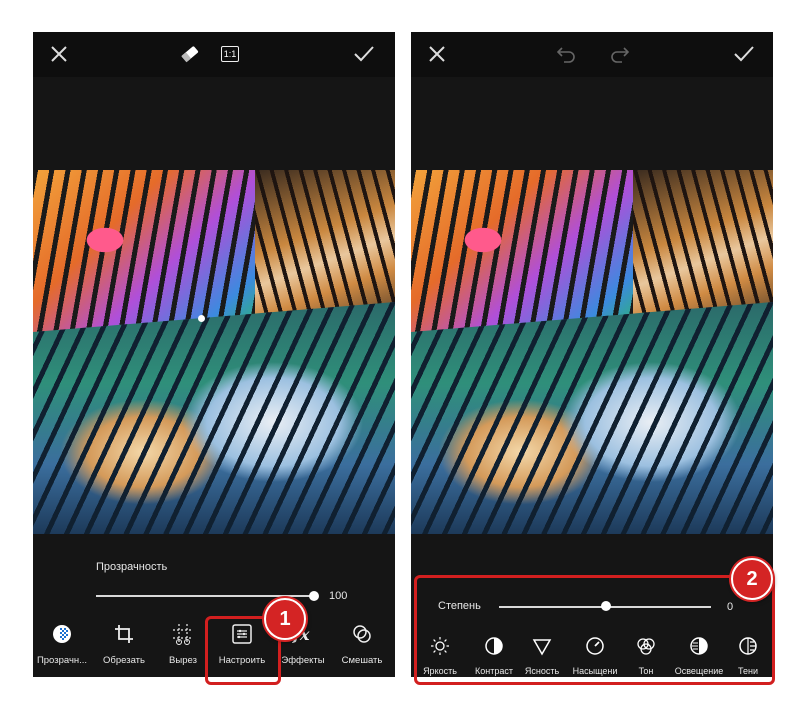 The image size is (806, 710). What do you see at coordinates (592, 54) in the screenshot?
I see `top-bar` at bounding box center [592, 54].